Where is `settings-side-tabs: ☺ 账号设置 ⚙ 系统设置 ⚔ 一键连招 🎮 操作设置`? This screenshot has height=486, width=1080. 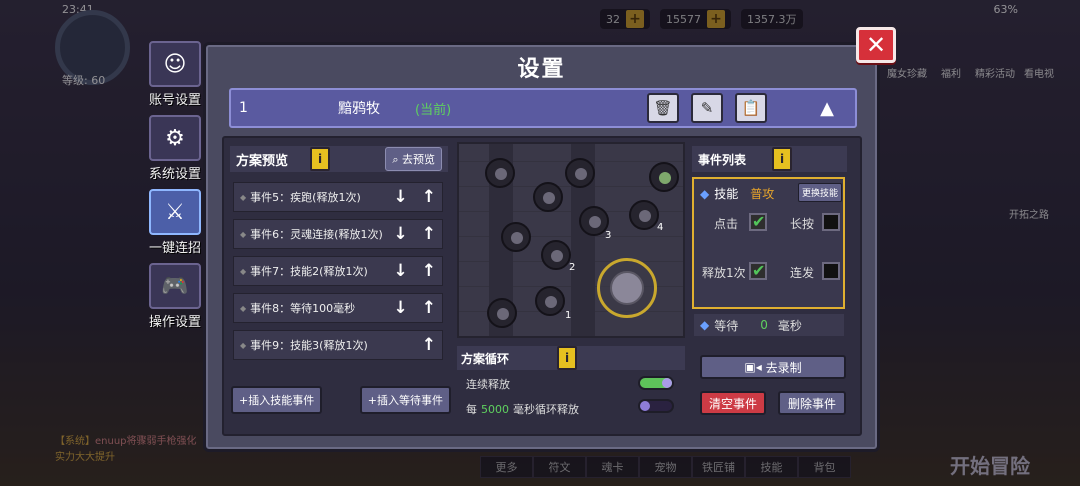
settings-side-tabs: ☺ 账号设置 ⚙ 系统设置 ⚔ 一键连招 🎮 操作设置 is located at coordinates (176, 188).